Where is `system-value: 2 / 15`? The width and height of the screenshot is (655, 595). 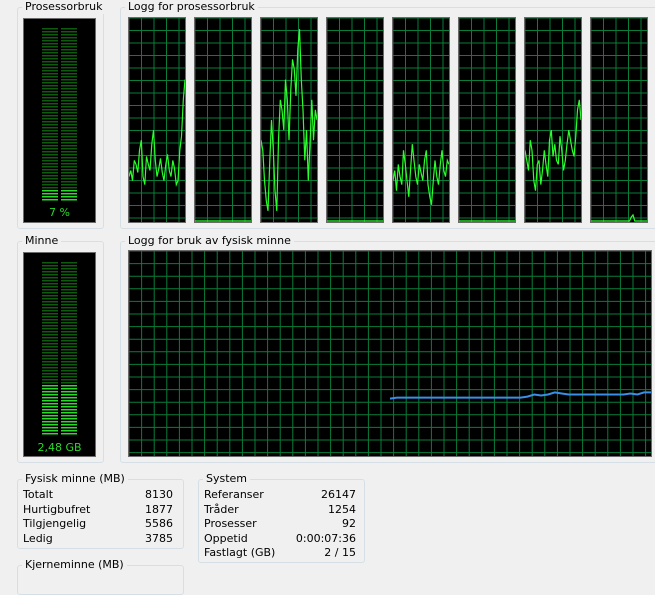 system-value: 2 / 15 is located at coordinates (340, 552).